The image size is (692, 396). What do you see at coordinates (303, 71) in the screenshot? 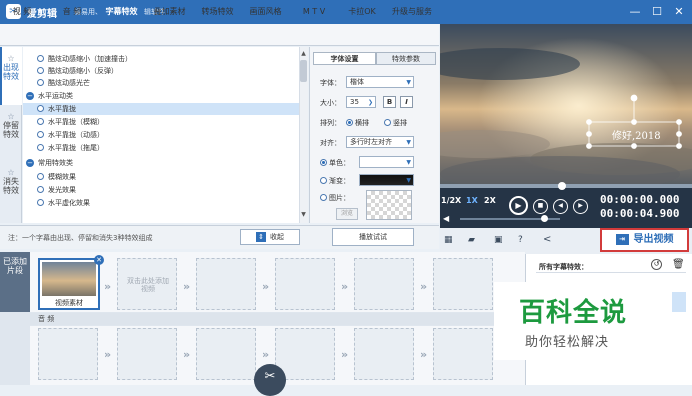
I see `scroll-thumb` at bounding box center [303, 71].